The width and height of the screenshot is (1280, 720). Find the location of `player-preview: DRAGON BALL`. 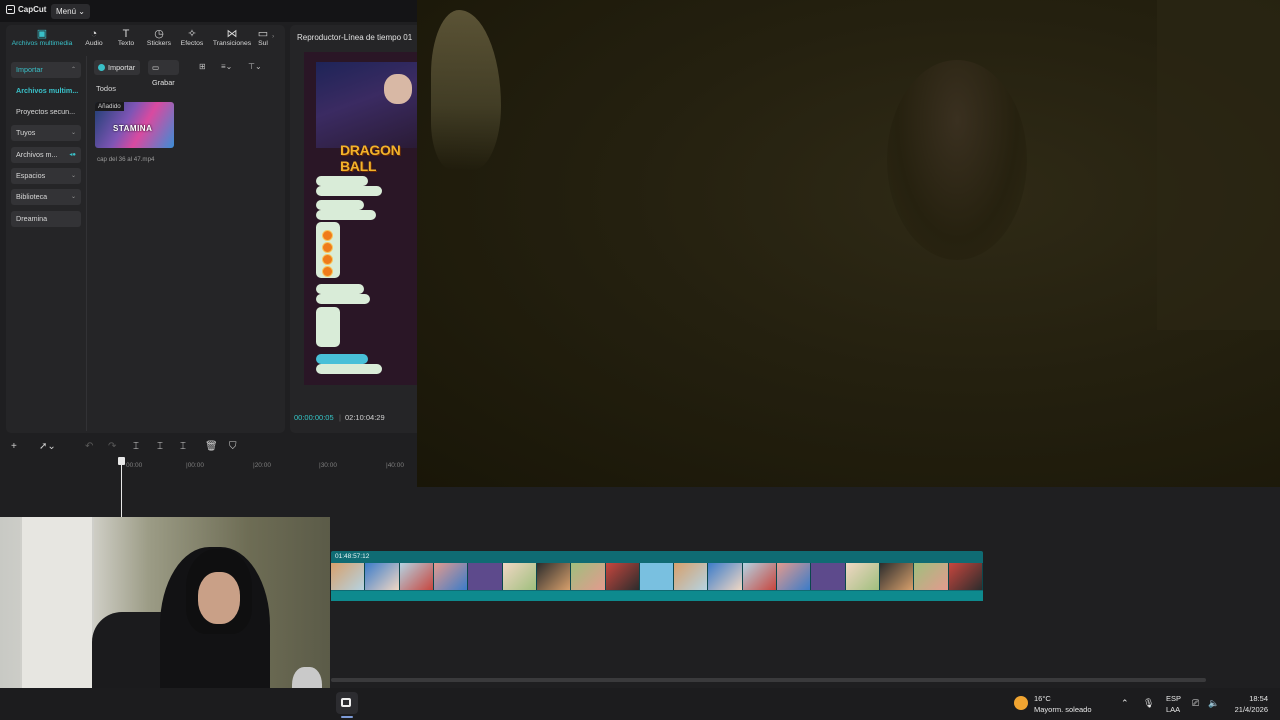

player-preview: DRAGON BALL is located at coordinates (361, 218).